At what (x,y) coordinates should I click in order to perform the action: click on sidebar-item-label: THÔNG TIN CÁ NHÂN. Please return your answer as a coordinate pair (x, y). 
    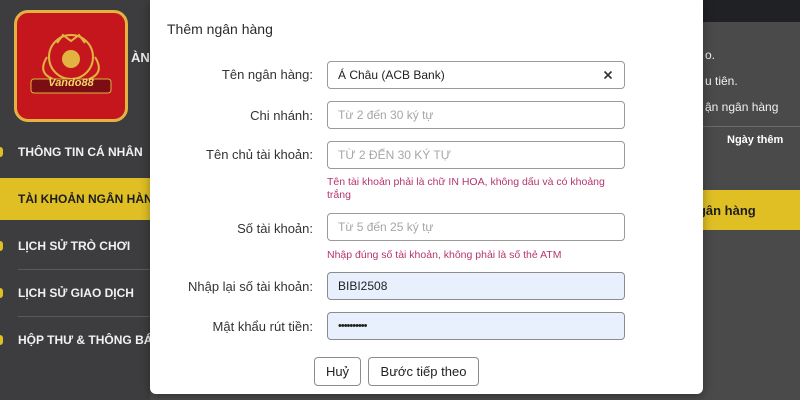
    Looking at the image, I should click on (80, 152).